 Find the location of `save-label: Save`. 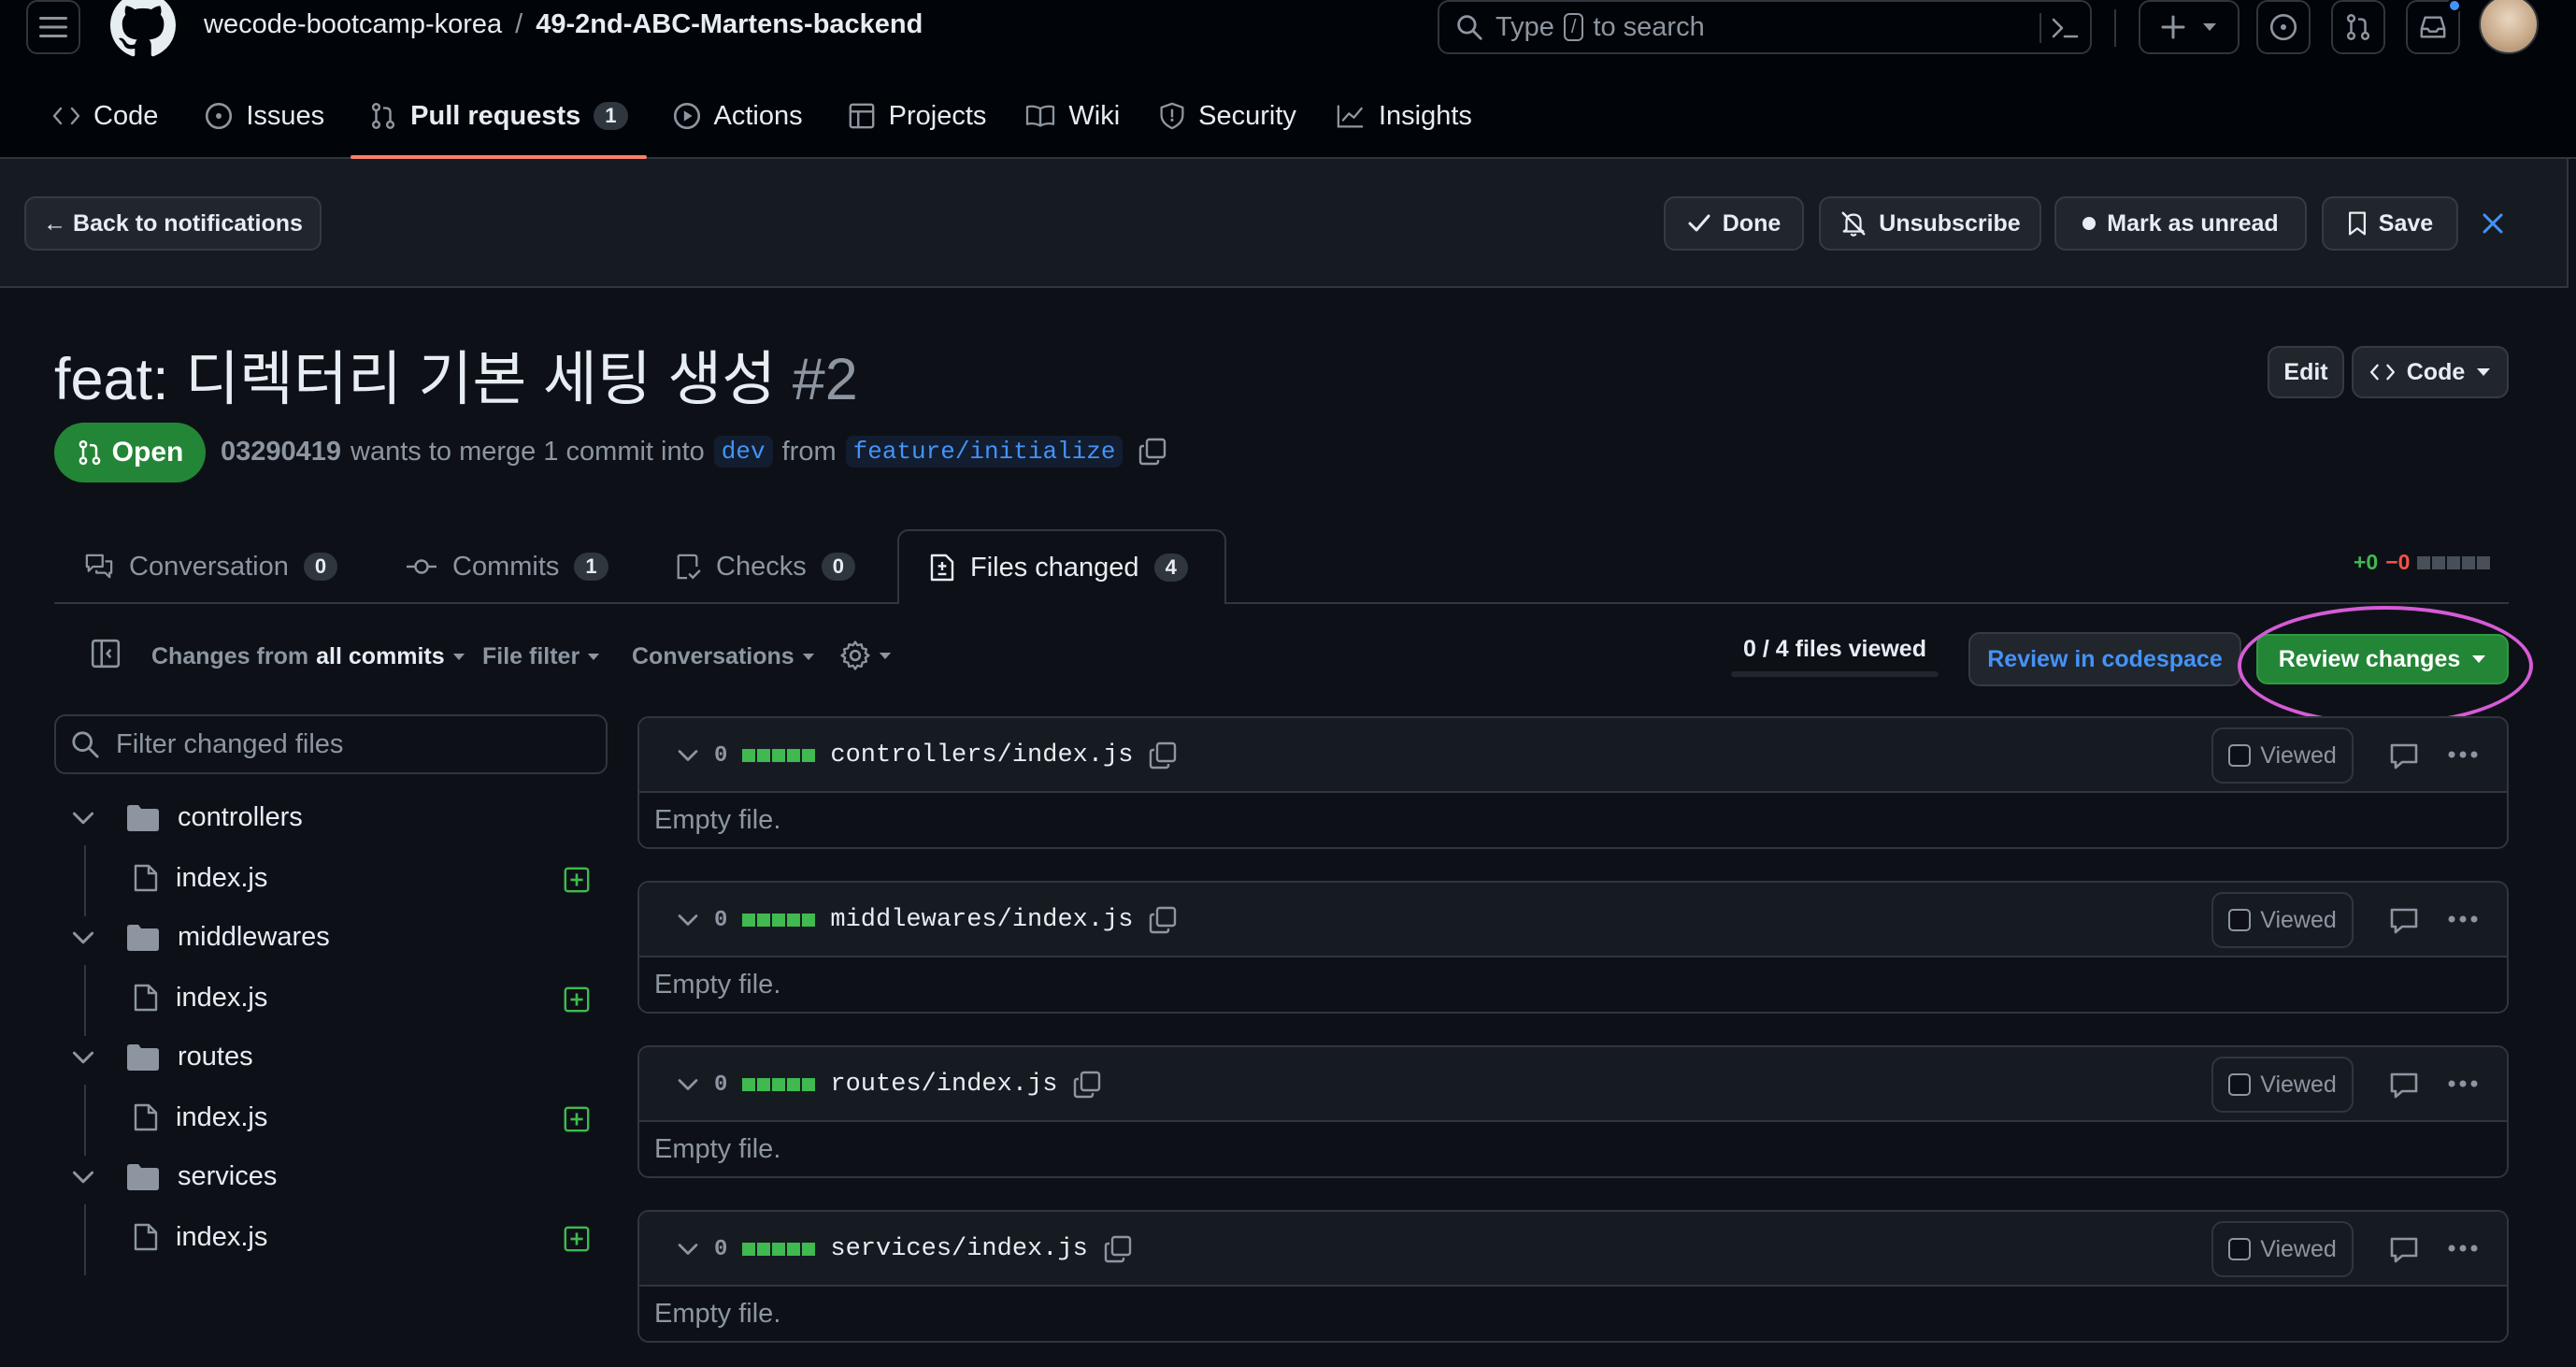

save-label: Save is located at coordinates (2406, 223).